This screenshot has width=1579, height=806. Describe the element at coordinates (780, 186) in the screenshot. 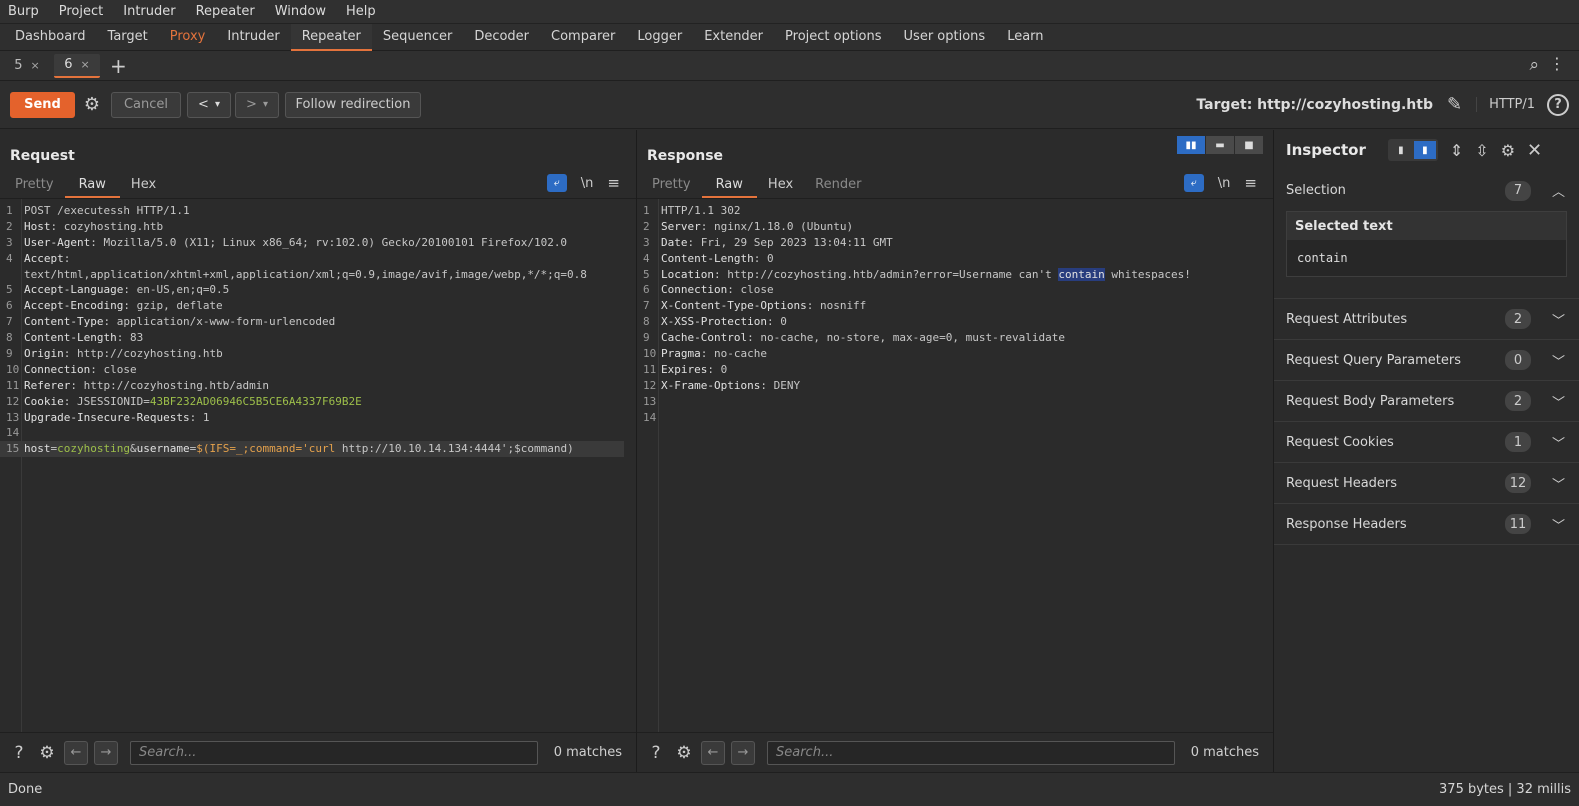

I see `response-tab-hex: Hex` at that location.